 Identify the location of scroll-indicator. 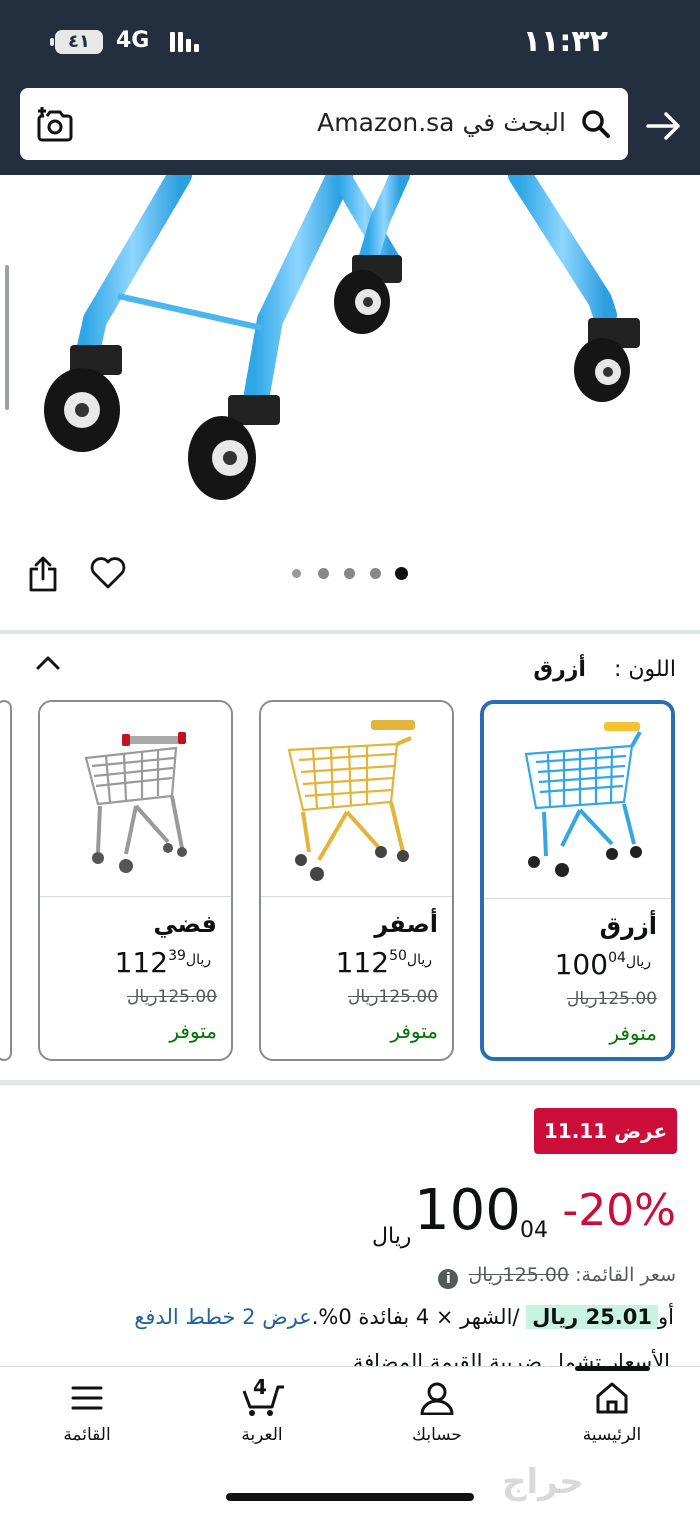
(7, 337).